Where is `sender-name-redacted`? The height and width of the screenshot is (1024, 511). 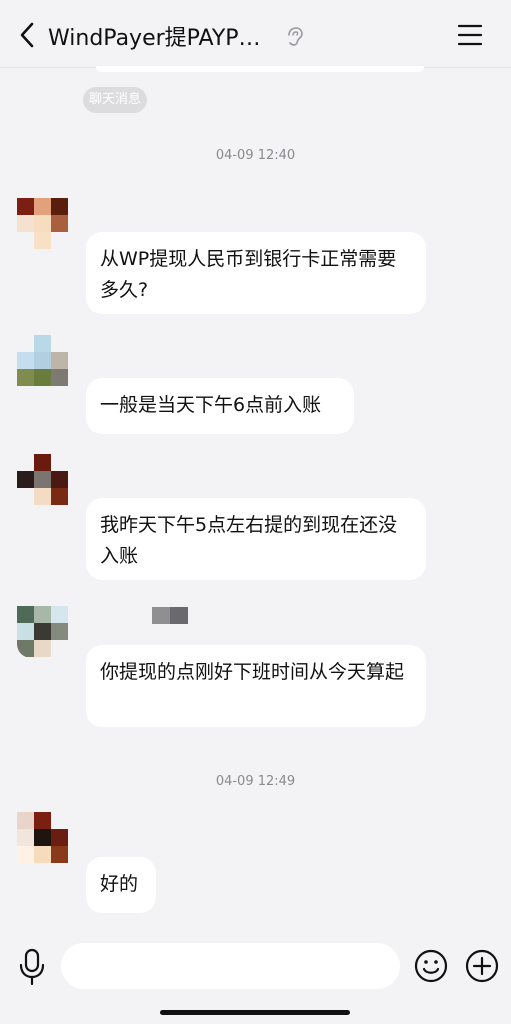
sender-name-redacted is located at coordinates (170, 615).